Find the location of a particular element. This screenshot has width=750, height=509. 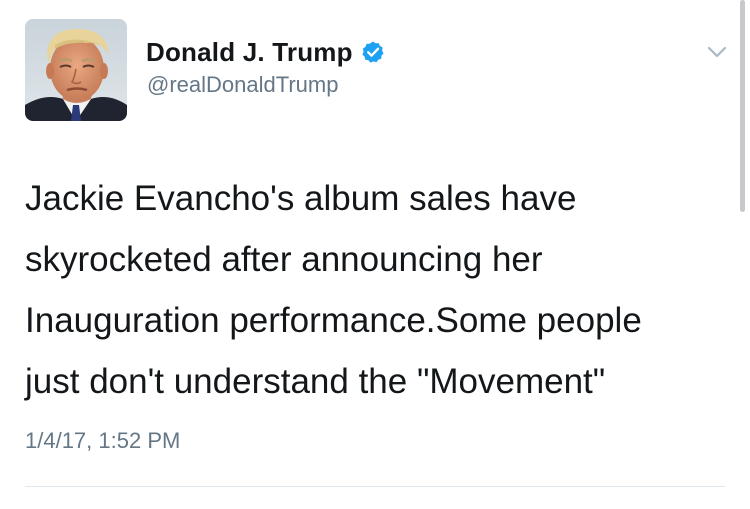

avatar is located at coordinates (76, 70).